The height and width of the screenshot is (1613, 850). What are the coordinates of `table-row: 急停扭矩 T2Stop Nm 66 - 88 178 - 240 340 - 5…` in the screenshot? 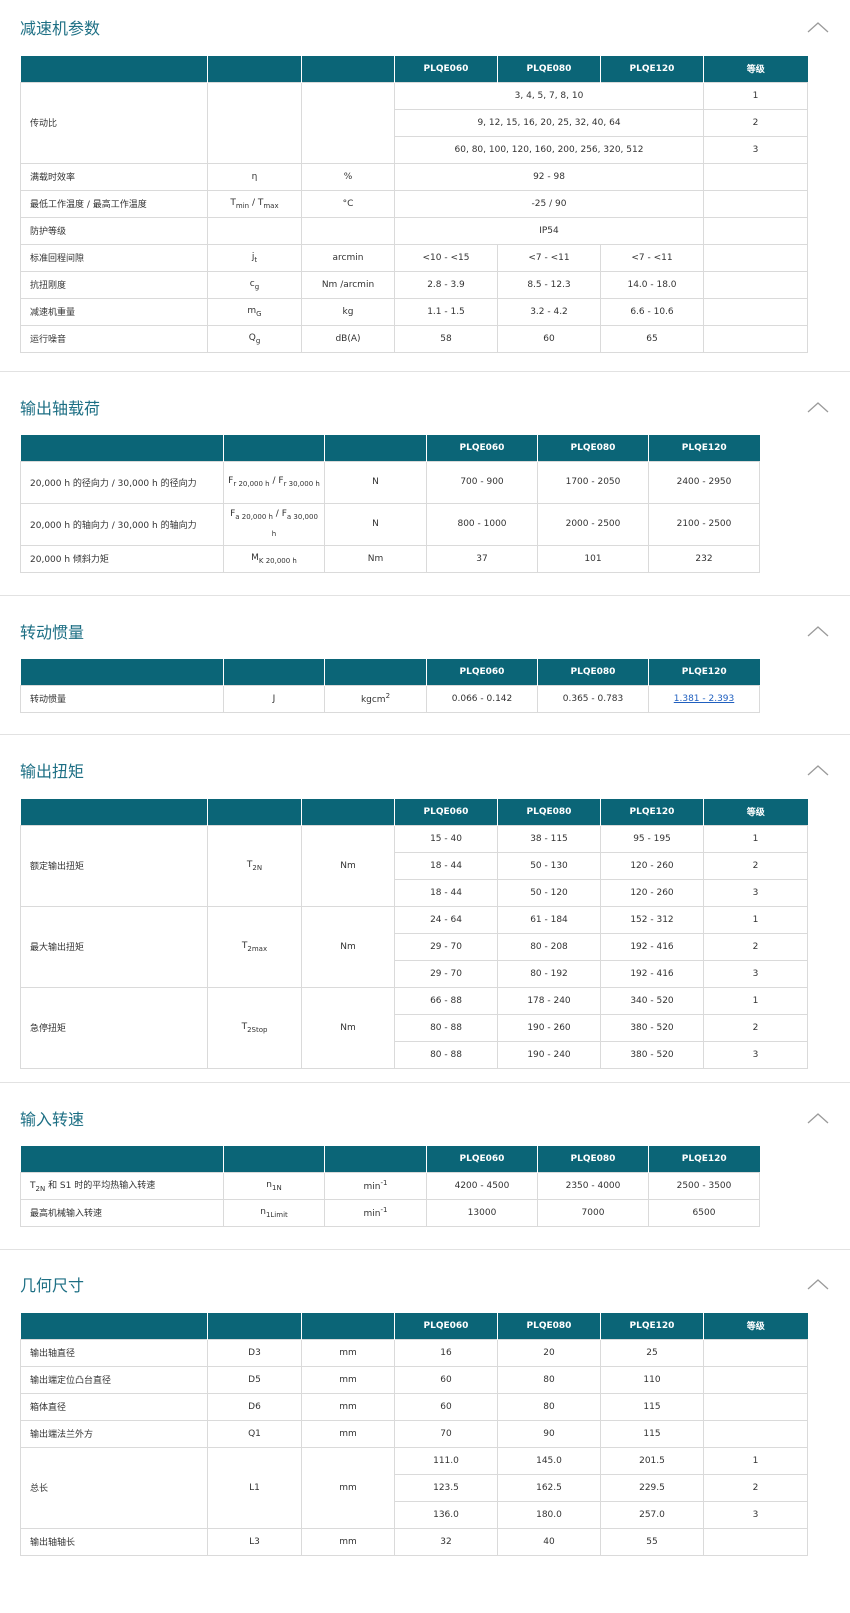 It's located at (414, 1027).